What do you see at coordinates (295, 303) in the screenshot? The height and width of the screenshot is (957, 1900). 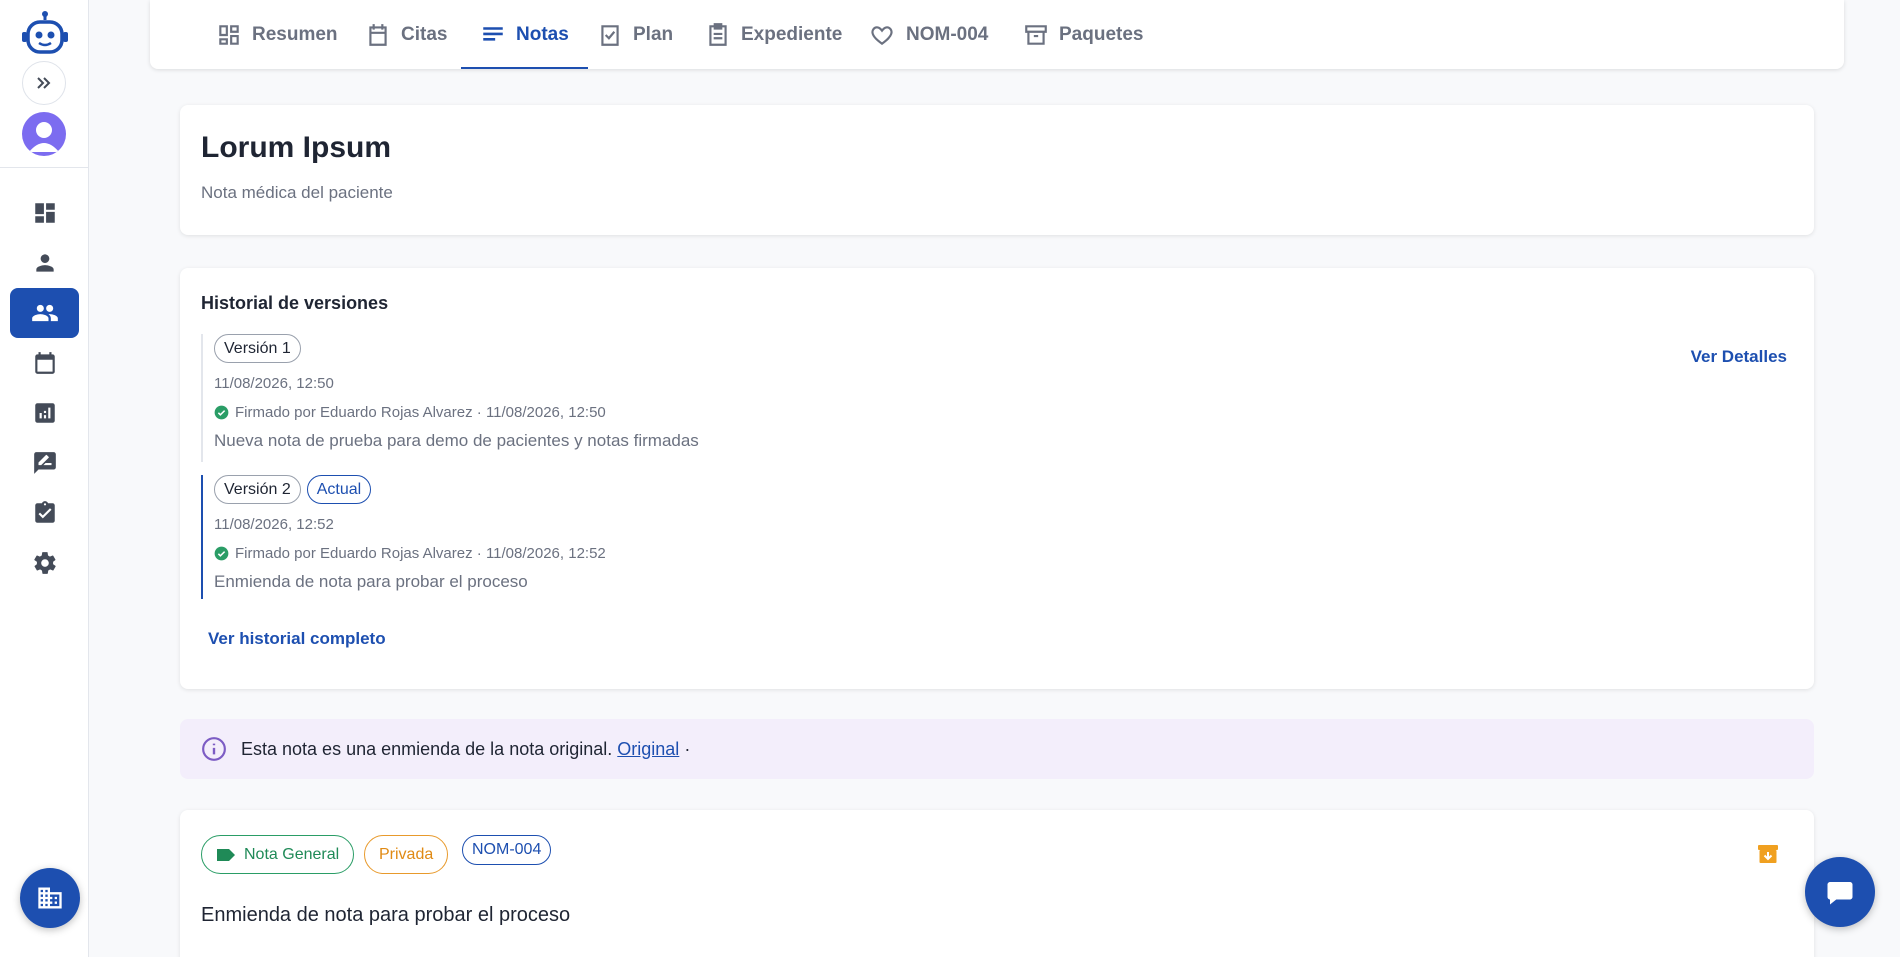 I see `history-title: Historial de versiones` at bounding box center [295, 303].